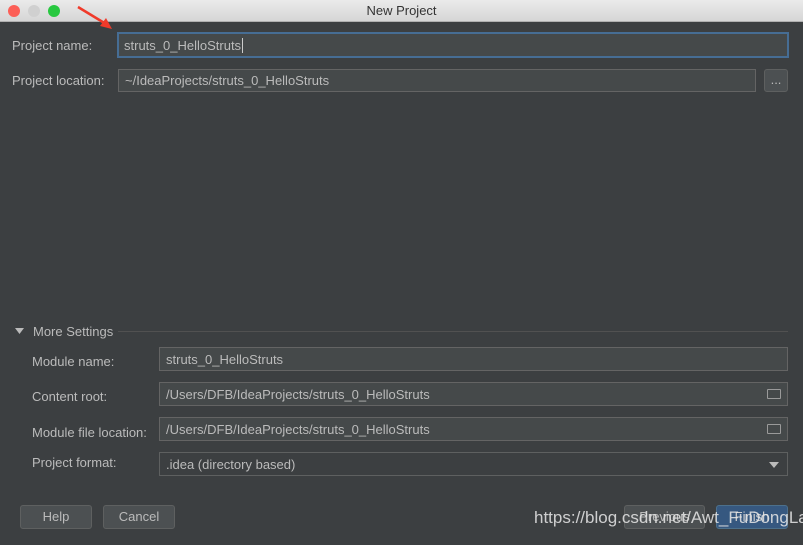  I want to click on help-button: Help, so click(56, 517).